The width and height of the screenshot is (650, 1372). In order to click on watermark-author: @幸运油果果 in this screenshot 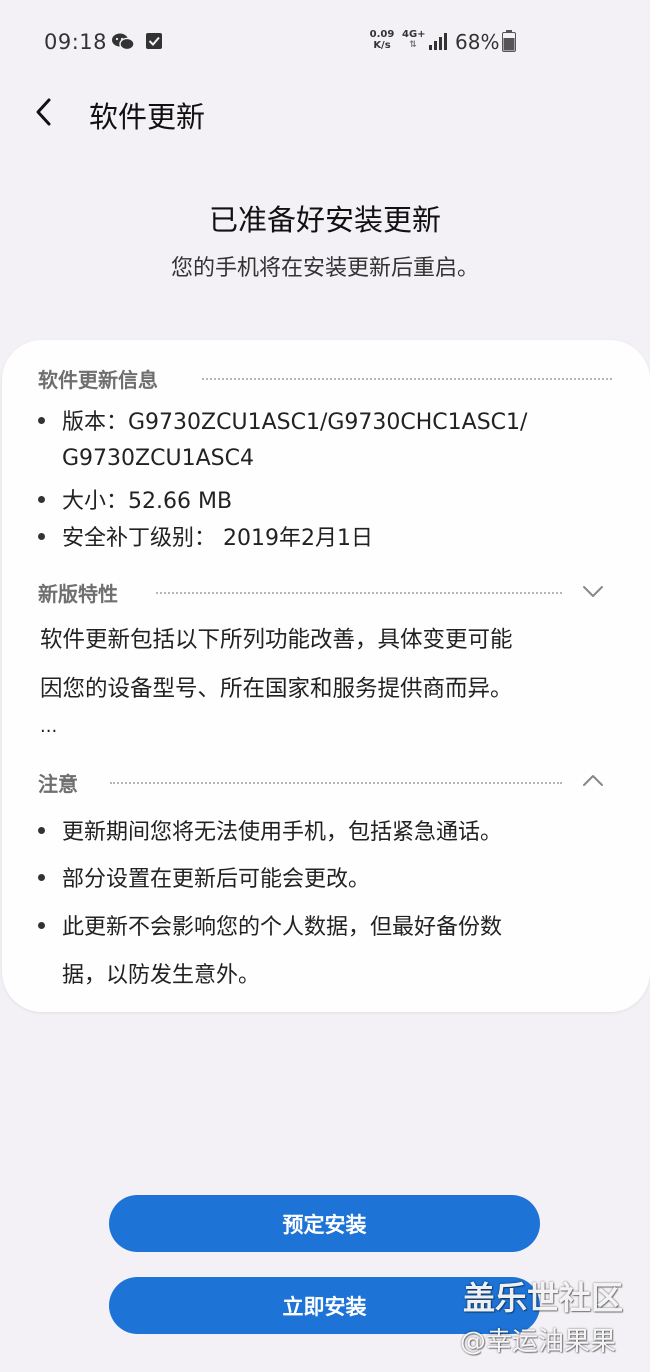, I will do `click(538, 1342)`.